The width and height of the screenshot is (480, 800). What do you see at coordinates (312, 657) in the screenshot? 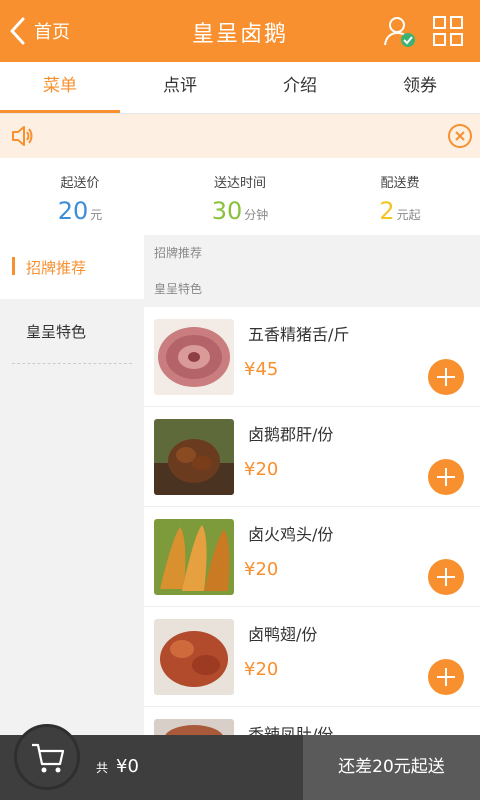
I see `list-item: 卤鸭翅/份 ¥20` at bounding box center [312, 657].